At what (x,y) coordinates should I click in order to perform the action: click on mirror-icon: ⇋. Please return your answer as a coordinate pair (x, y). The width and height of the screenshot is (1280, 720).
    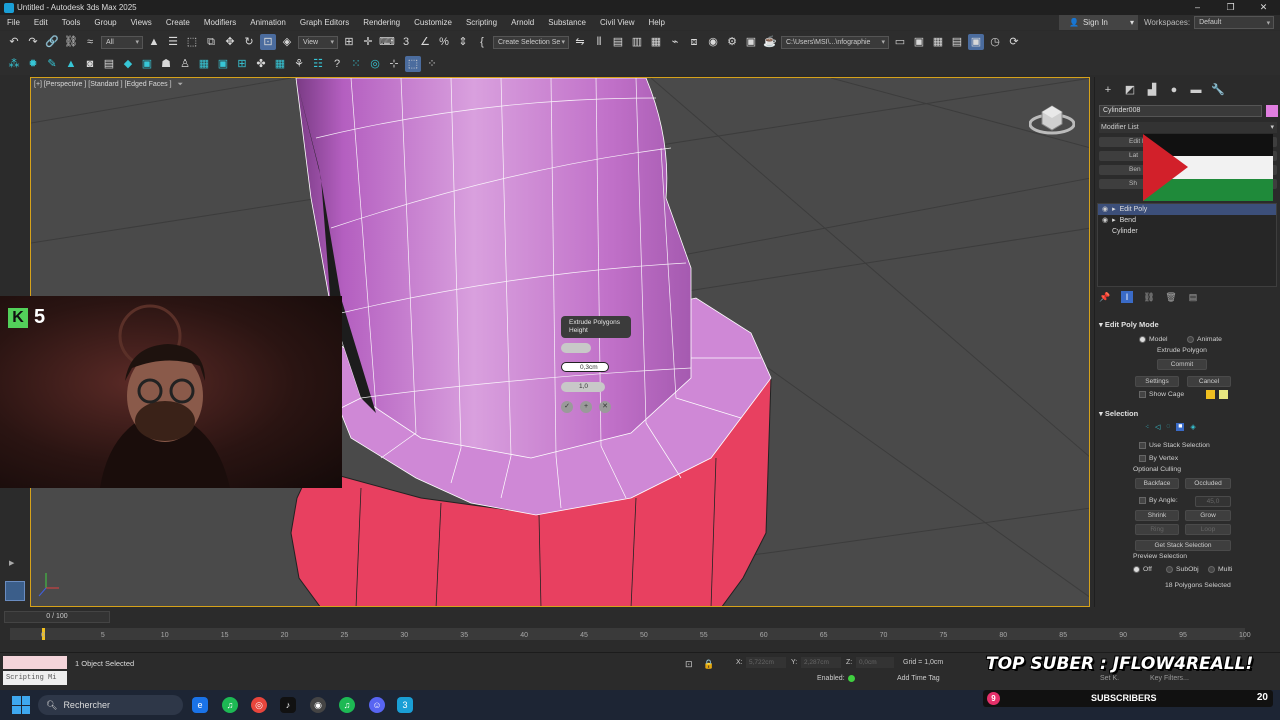
    Looking at the image, I should click on (580, 42).